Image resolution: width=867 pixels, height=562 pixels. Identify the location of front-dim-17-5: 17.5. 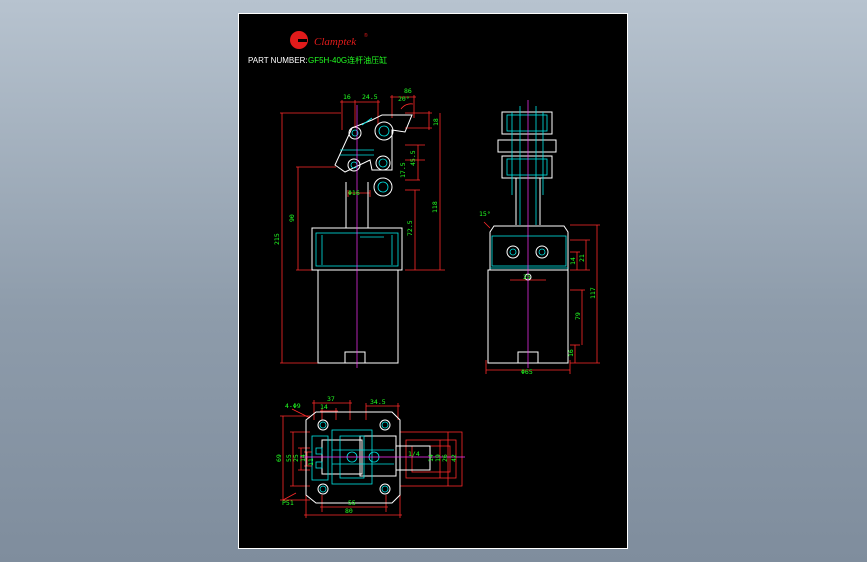
(403, 170).